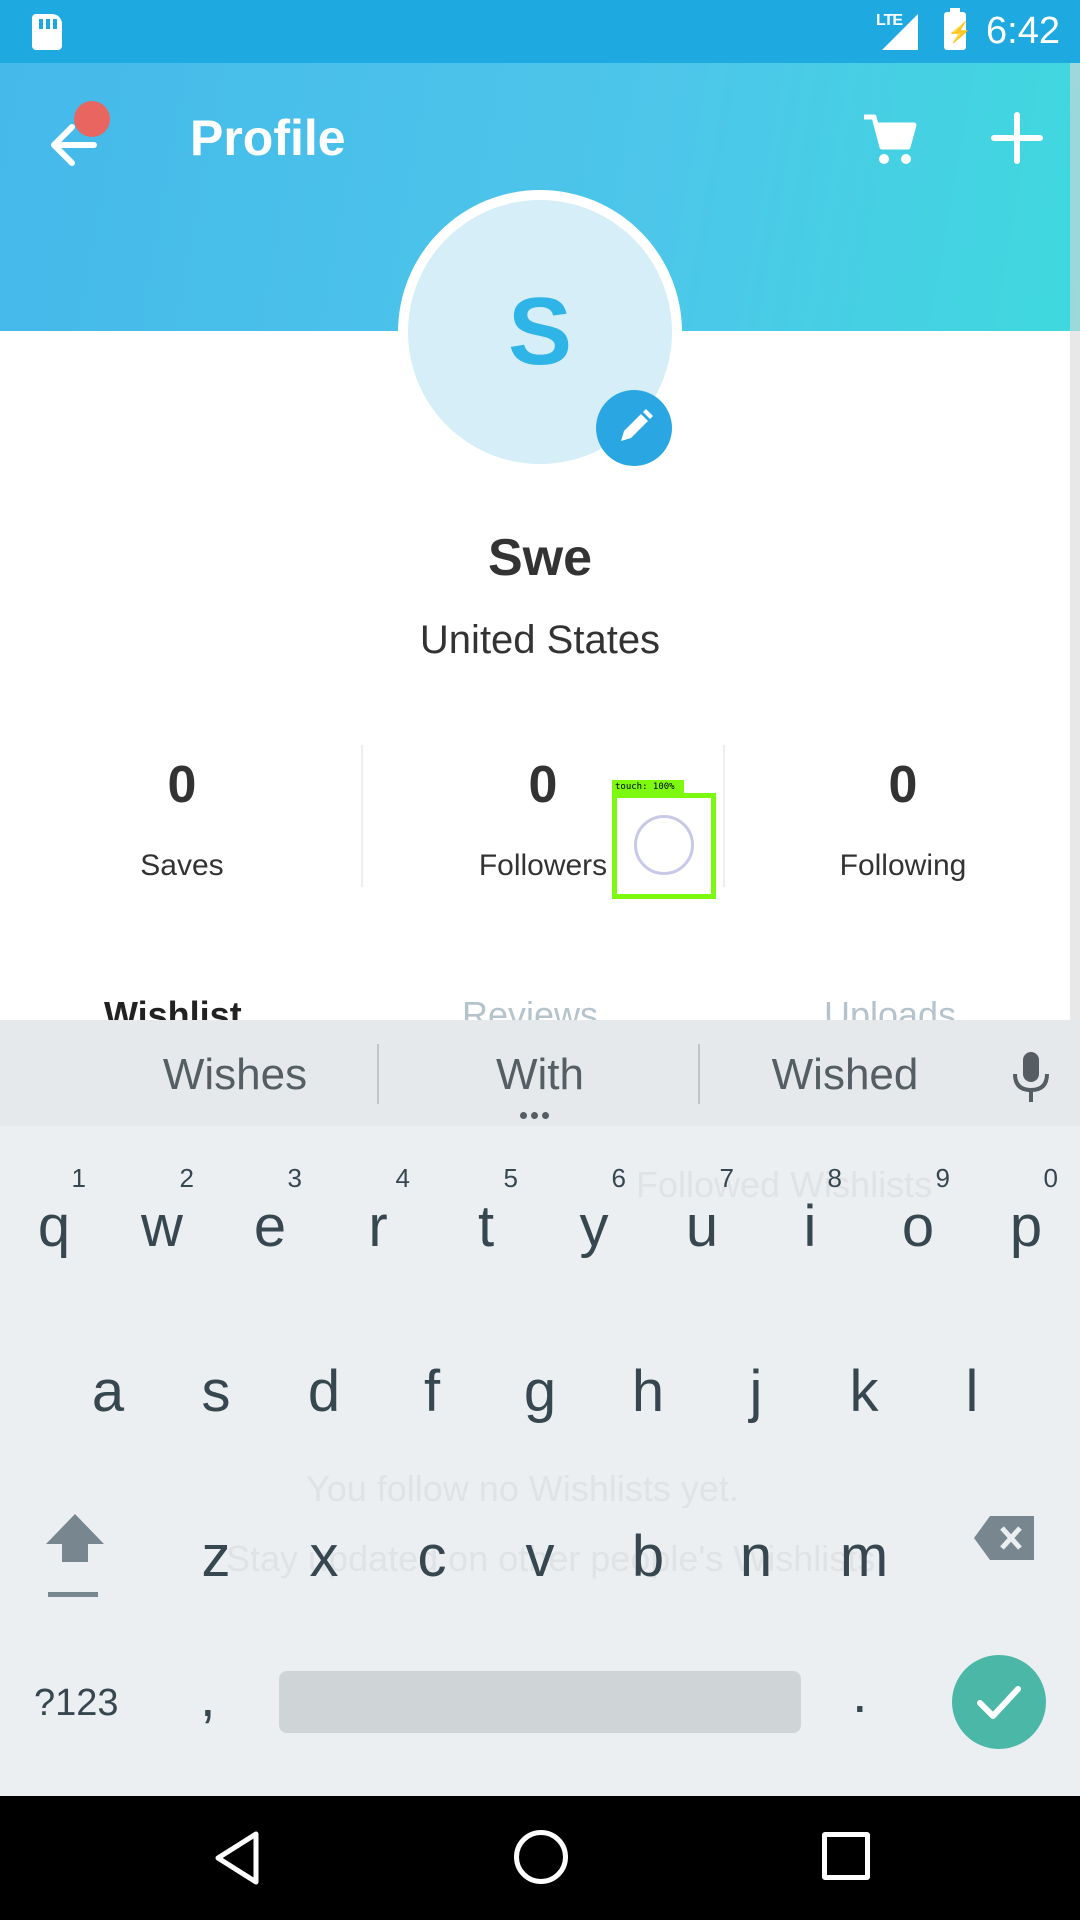 The image size is (1080, 1920). I want to click on key-char: c, so click(432, 1556).